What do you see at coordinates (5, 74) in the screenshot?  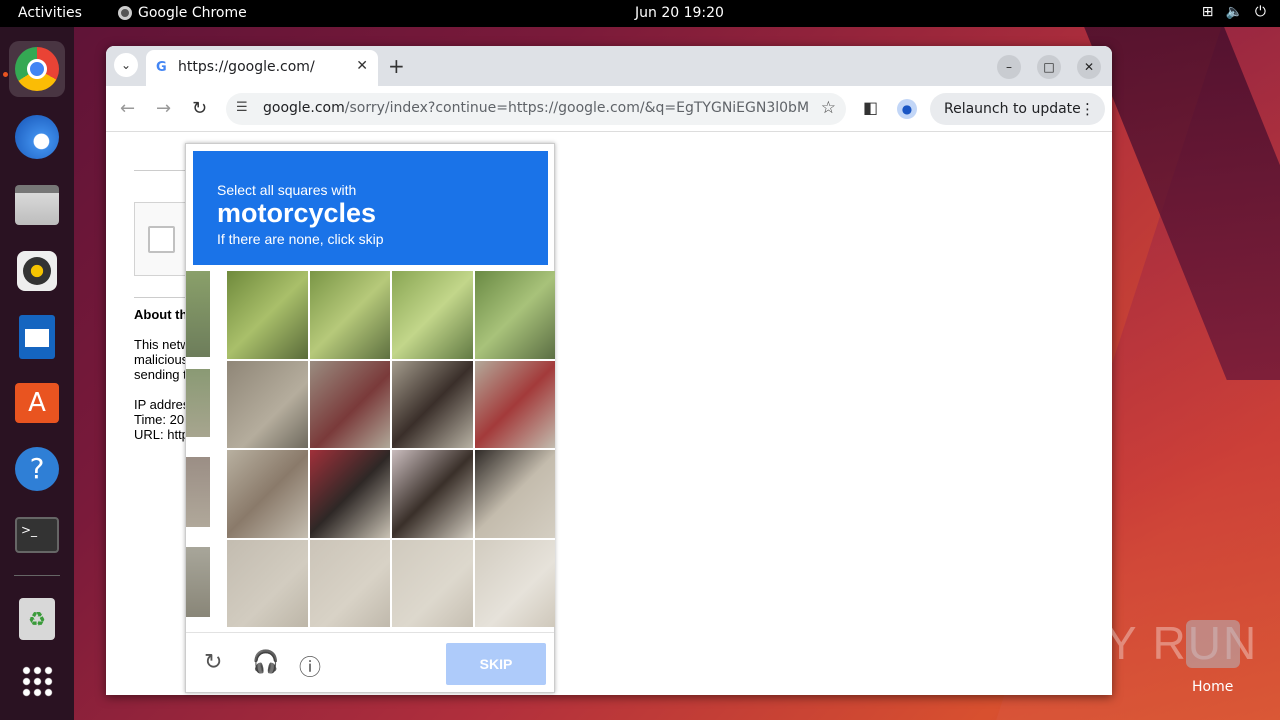 I see `running-indicator` at bounding box center [5, 74].